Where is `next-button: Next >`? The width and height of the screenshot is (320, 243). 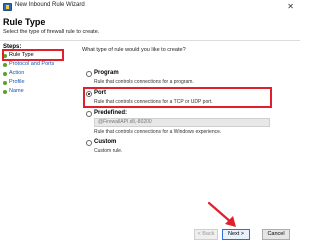 next-button: Next > is located at coordinates (236, 234).